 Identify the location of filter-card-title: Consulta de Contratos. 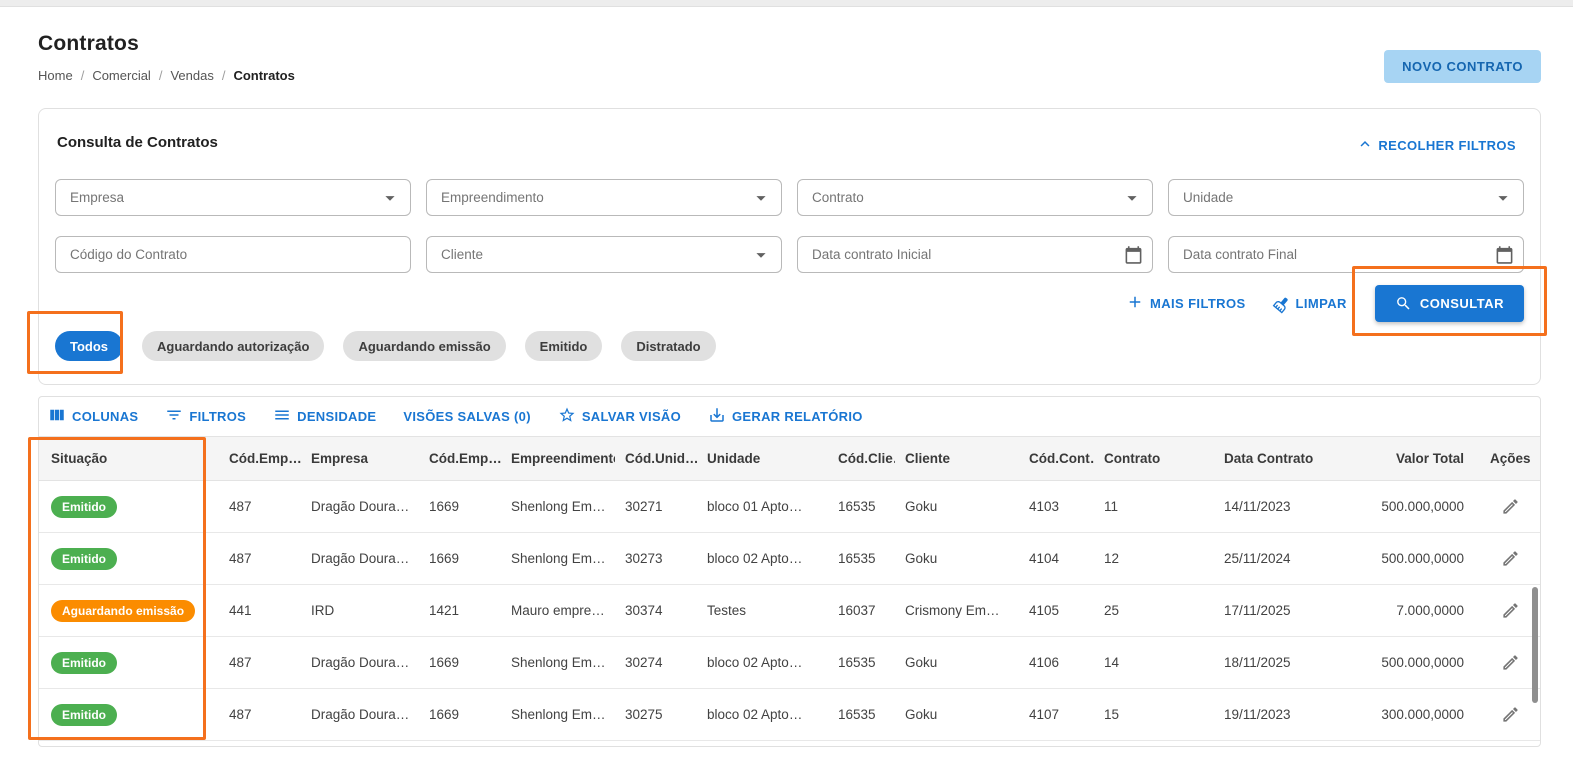
(137, 142).